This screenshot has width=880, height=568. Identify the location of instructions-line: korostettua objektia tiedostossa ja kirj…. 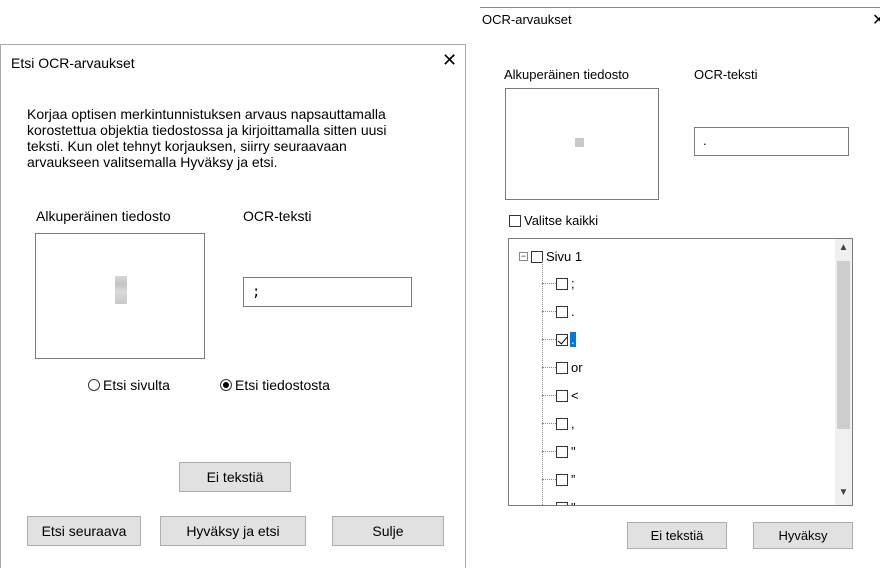
(207, 130).